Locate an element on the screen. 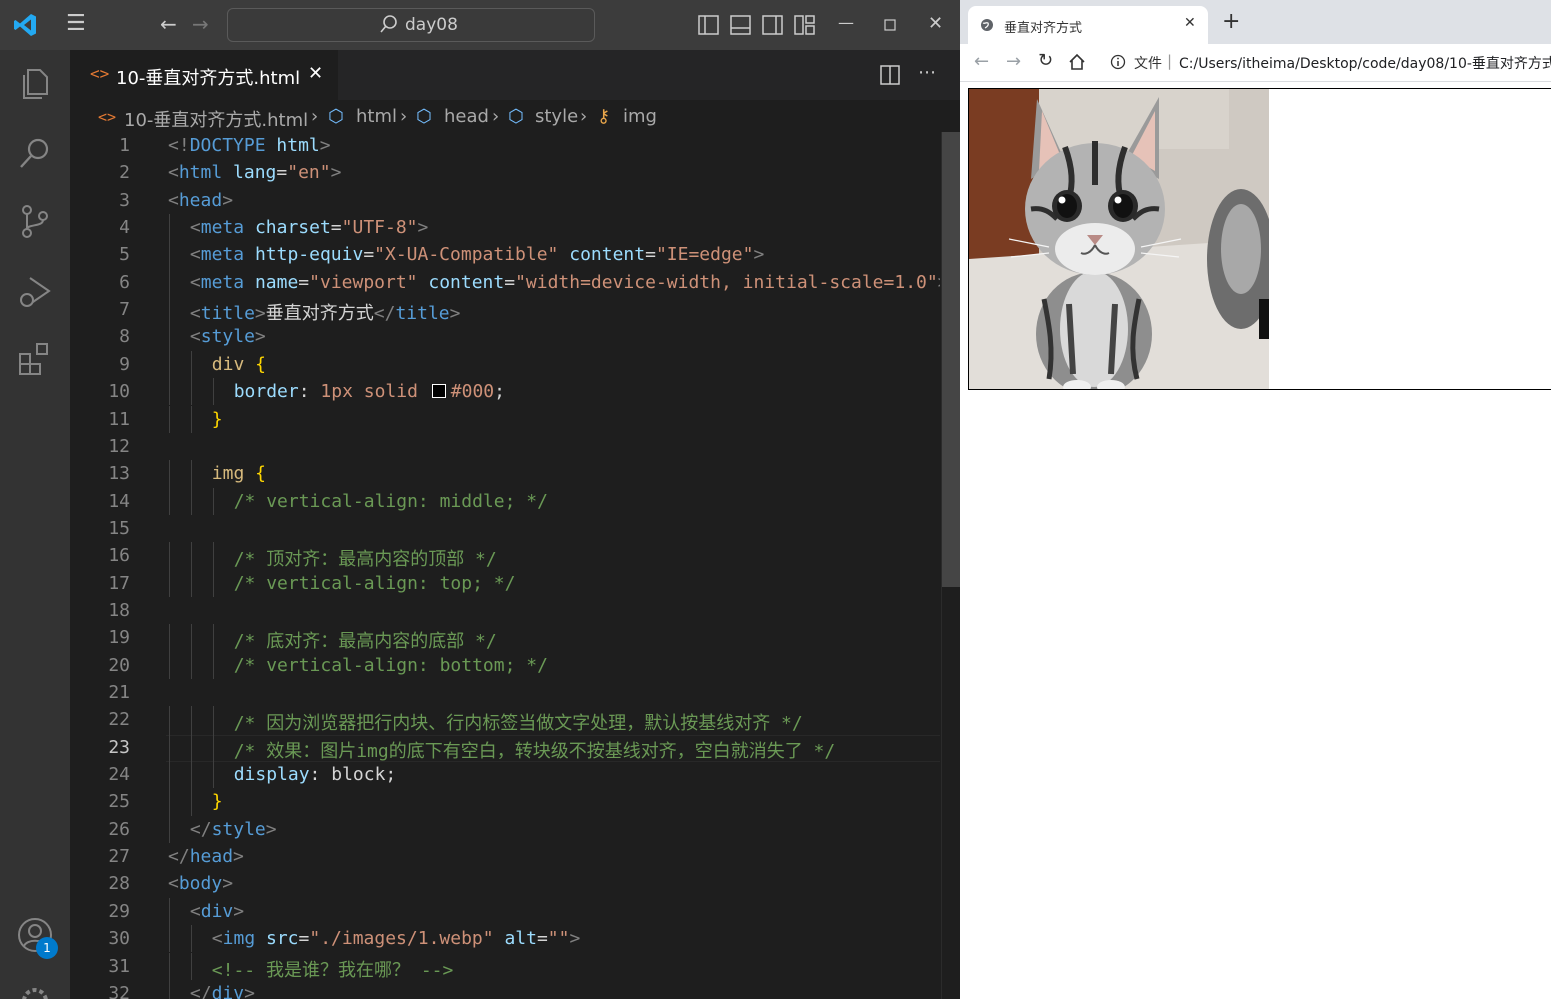 This screenshot has height=999, width=1551. new-tab-plus-icon: + is located at coordinates (1231, 22).